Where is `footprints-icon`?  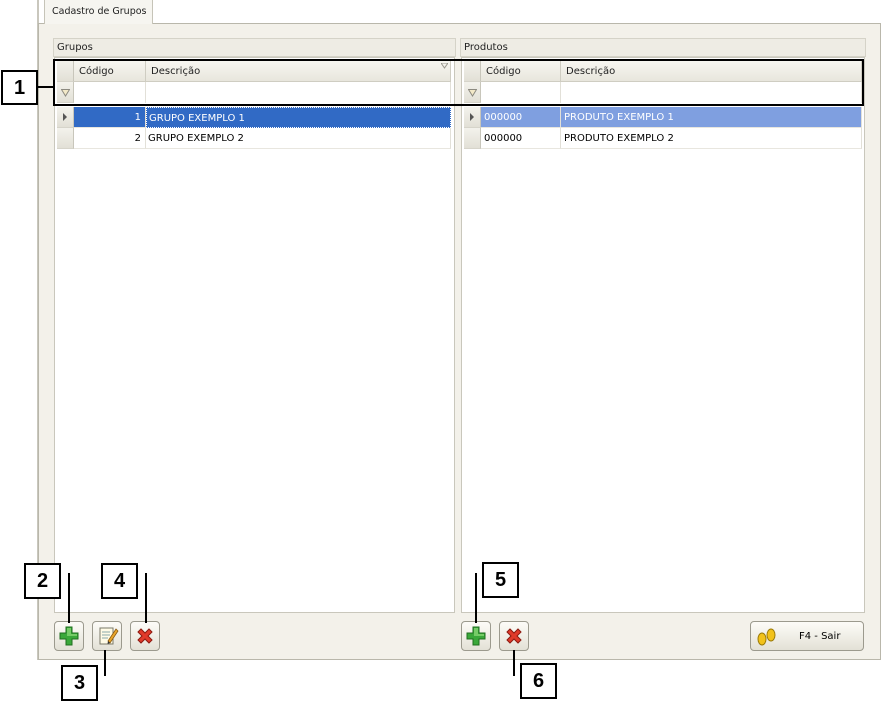 footprints-icon is located at coordinates (766, 637).